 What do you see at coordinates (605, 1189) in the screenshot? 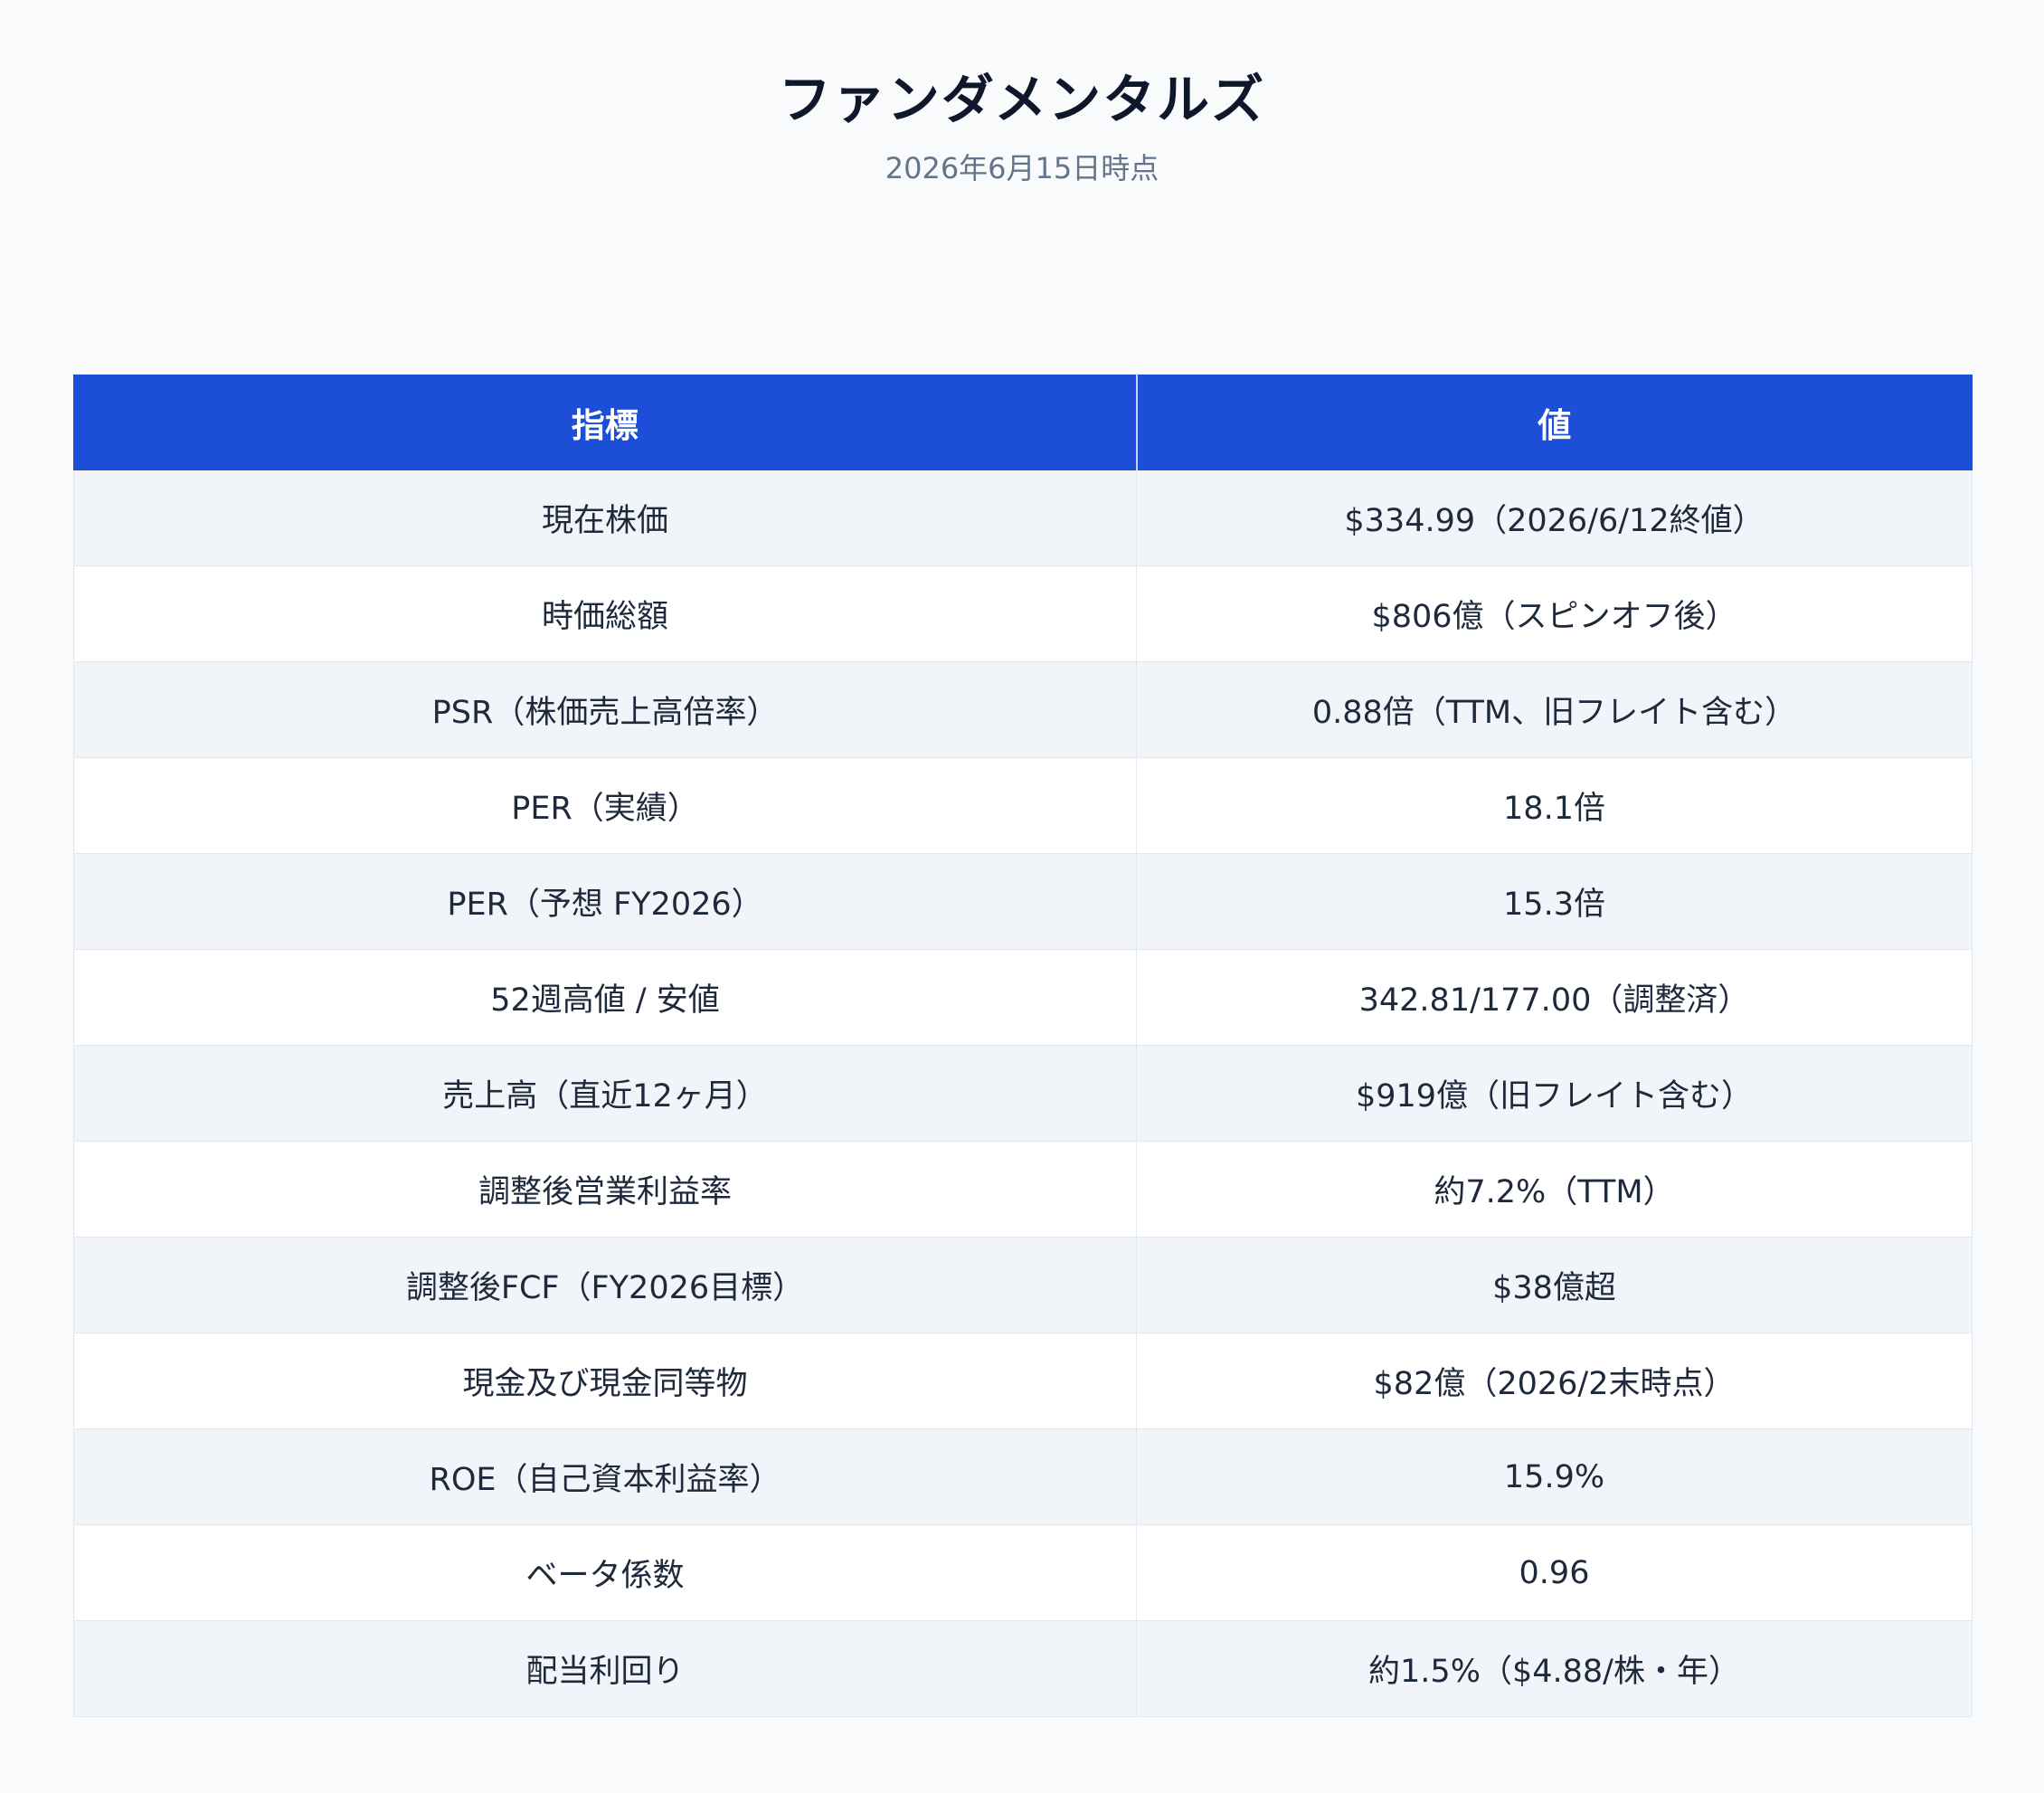
I see `metric-cell: 調整後営業利益率` at bounding box center [605, 1189].